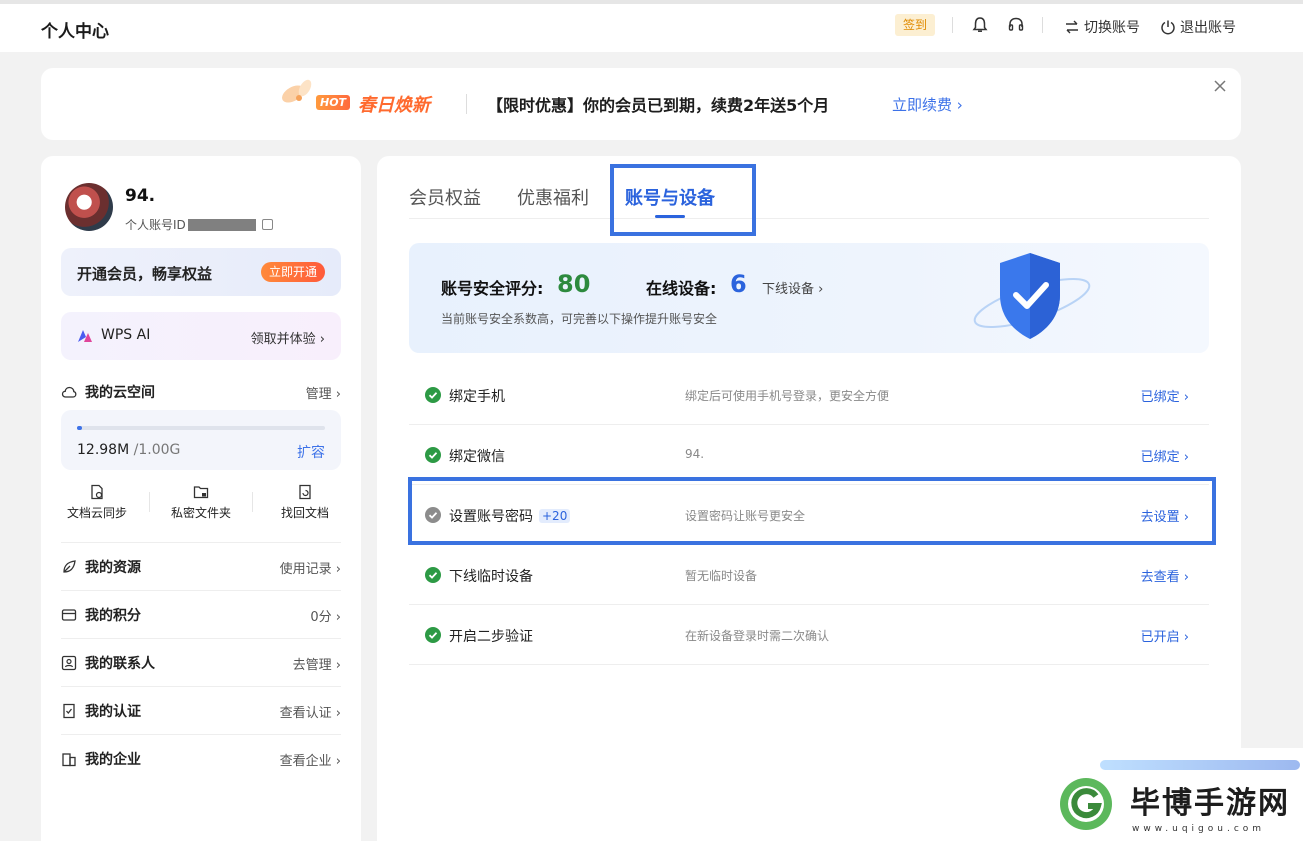  Describe the element at coordinates (980, 25) in the screenshot. I see `bell-icon` at that location.